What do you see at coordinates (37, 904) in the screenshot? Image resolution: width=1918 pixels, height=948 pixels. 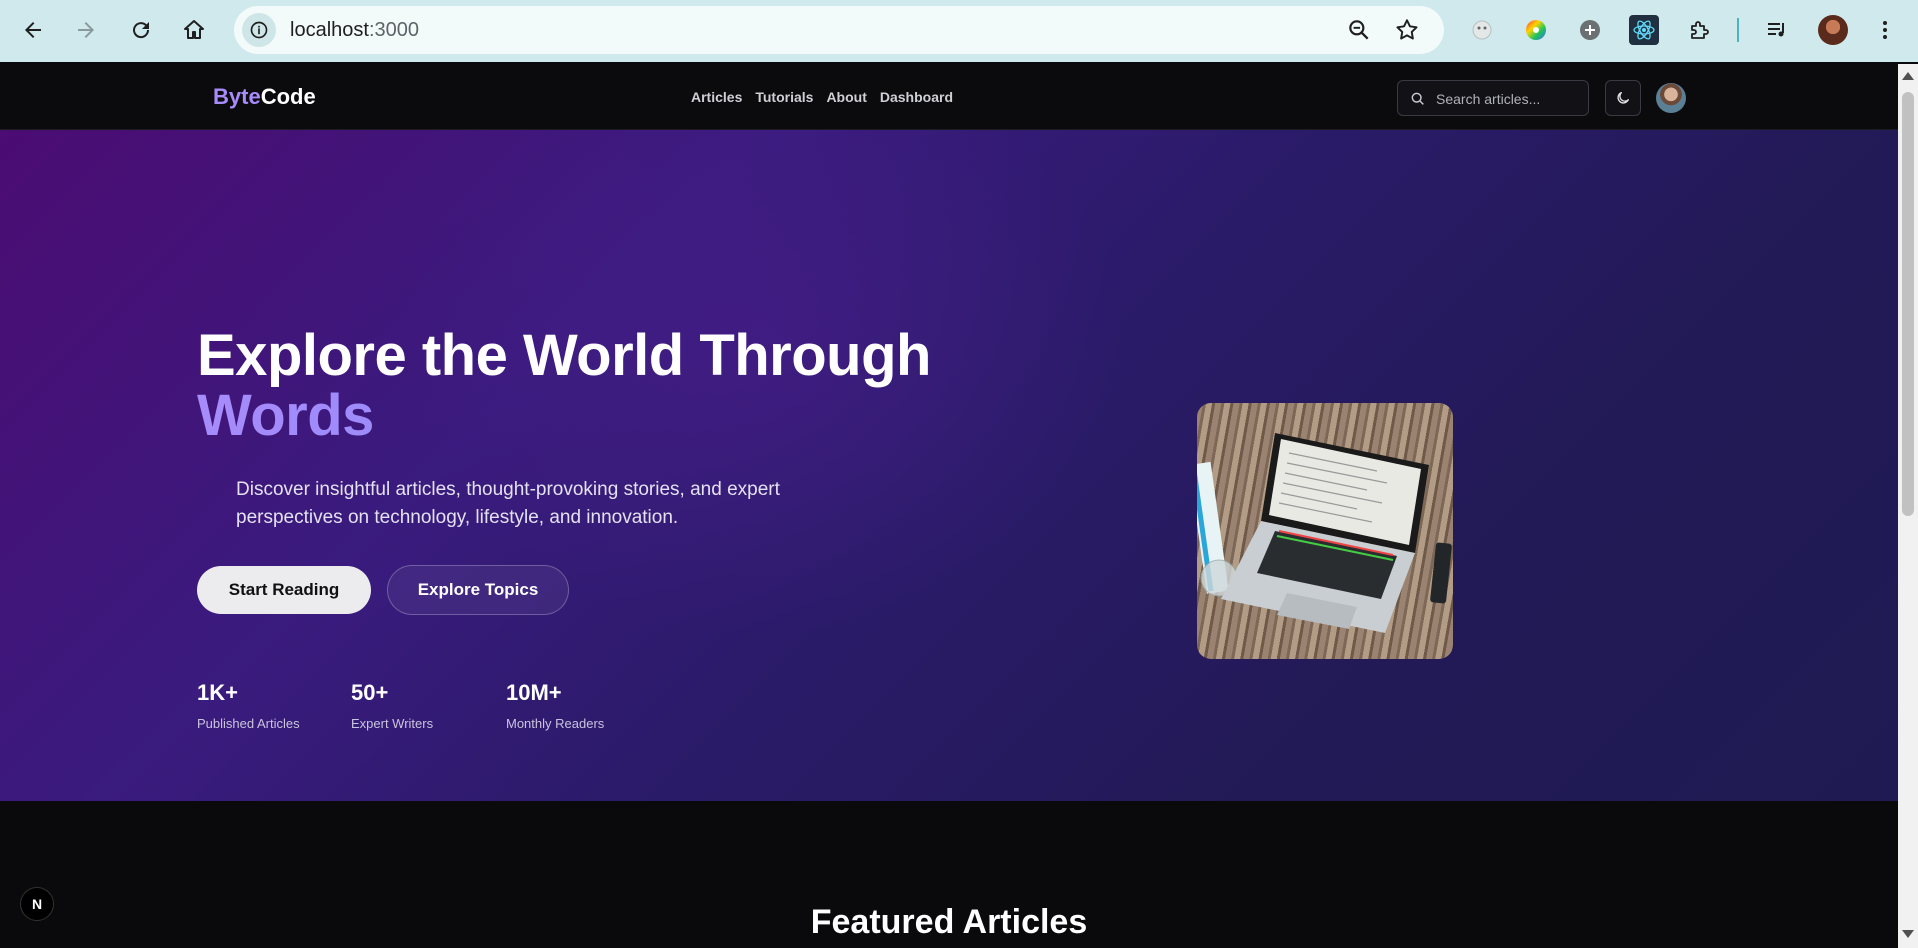 I see `nextjs-dev-badge: N` at bounding box center [37, 904].